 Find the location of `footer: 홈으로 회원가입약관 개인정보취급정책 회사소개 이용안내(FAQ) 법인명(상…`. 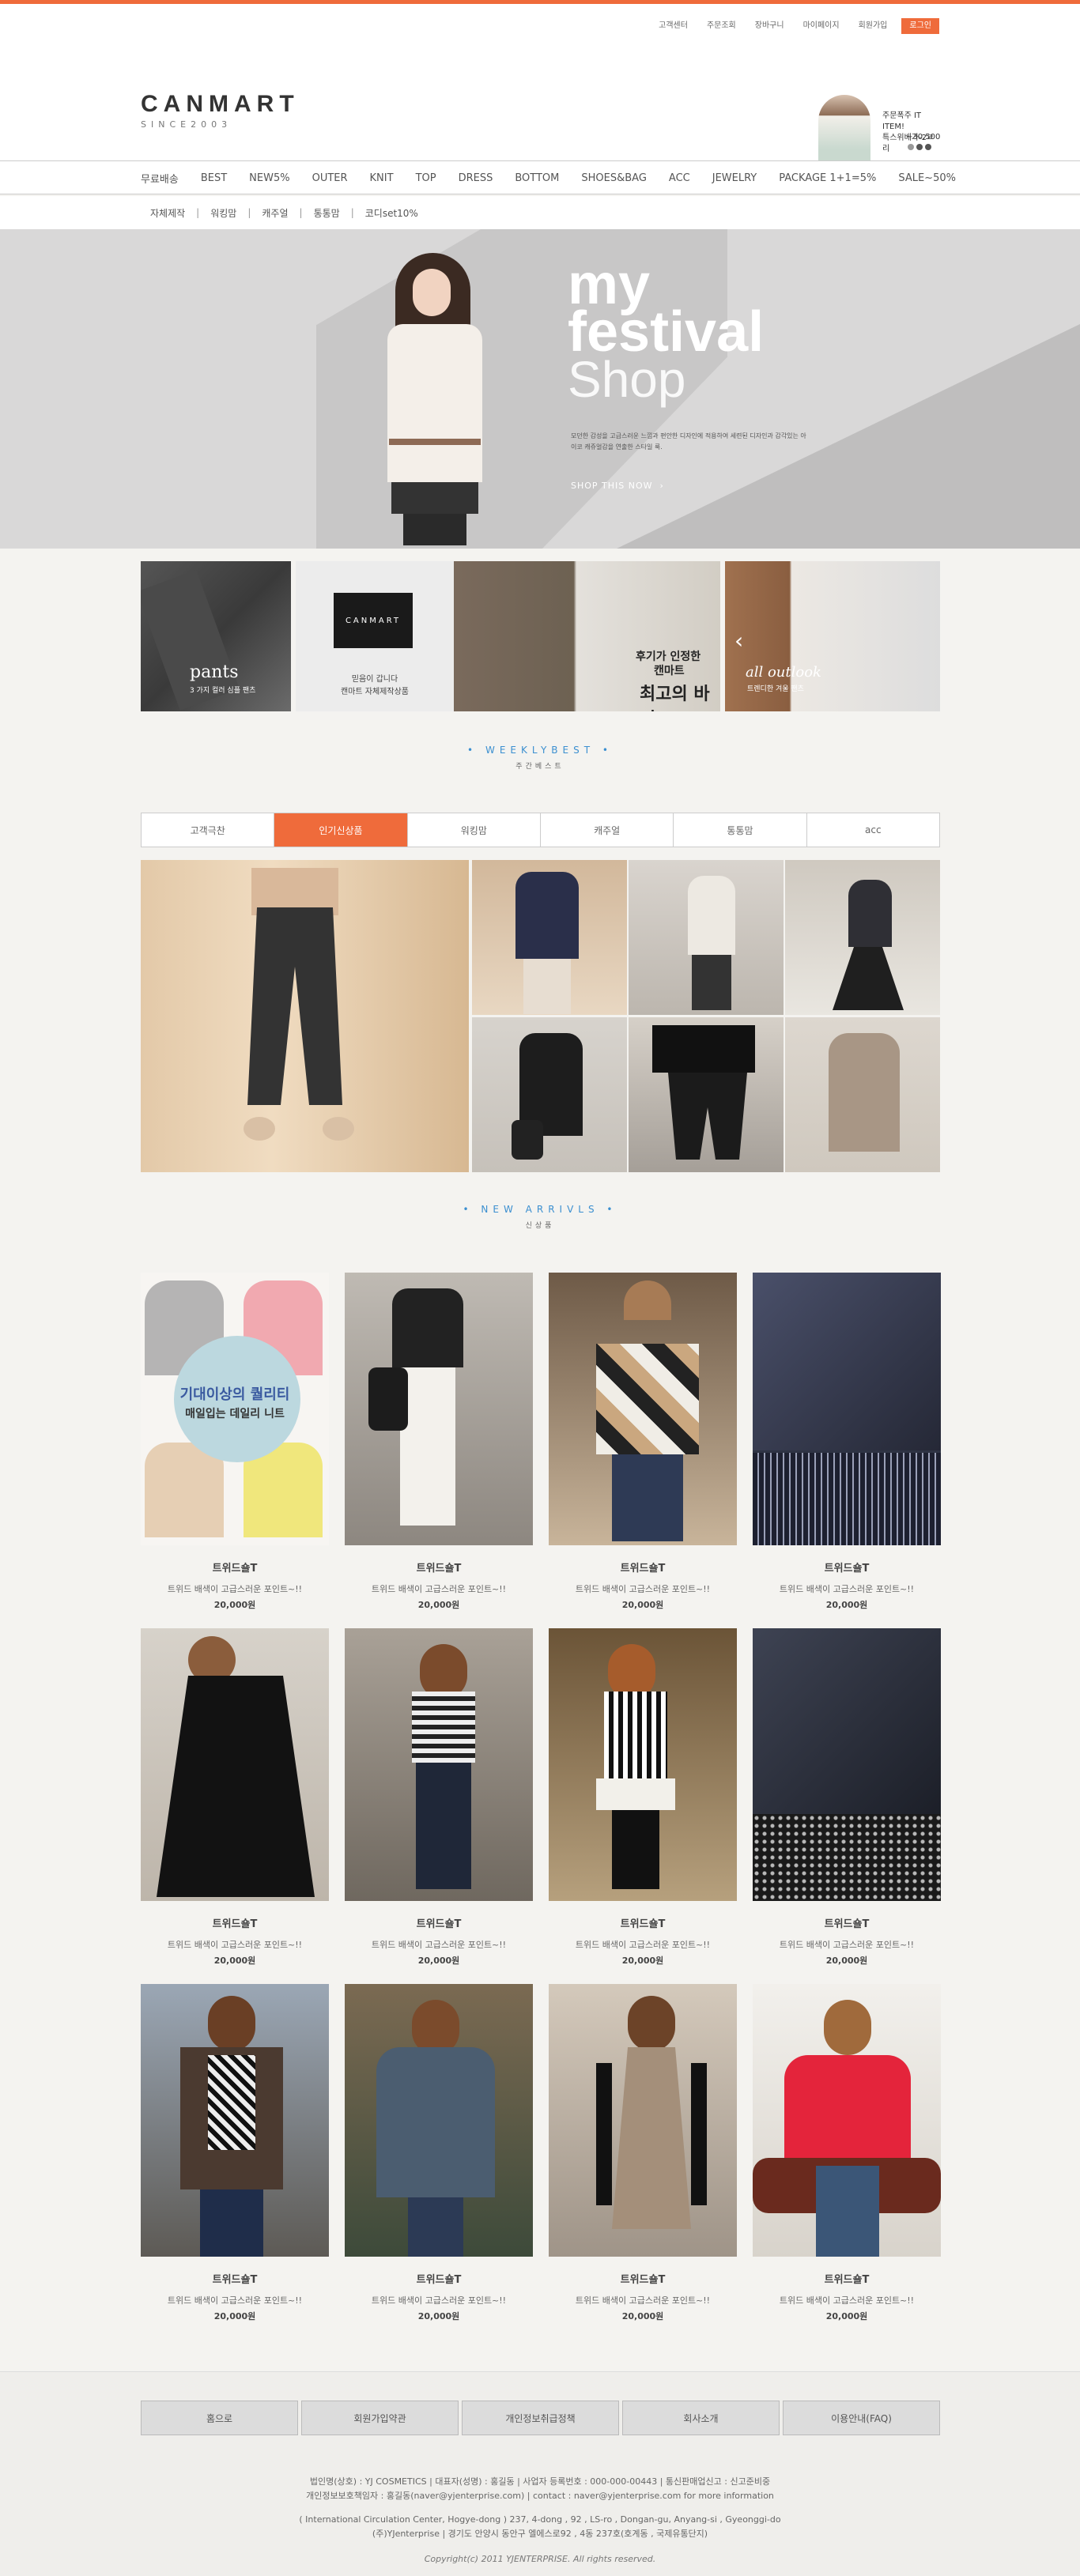

footer: 홈으로 회원가입약관 개인정보취급정책 회사소개 이용안내(FAQ) 법인명(상… is located at coordinates (540, 2473).